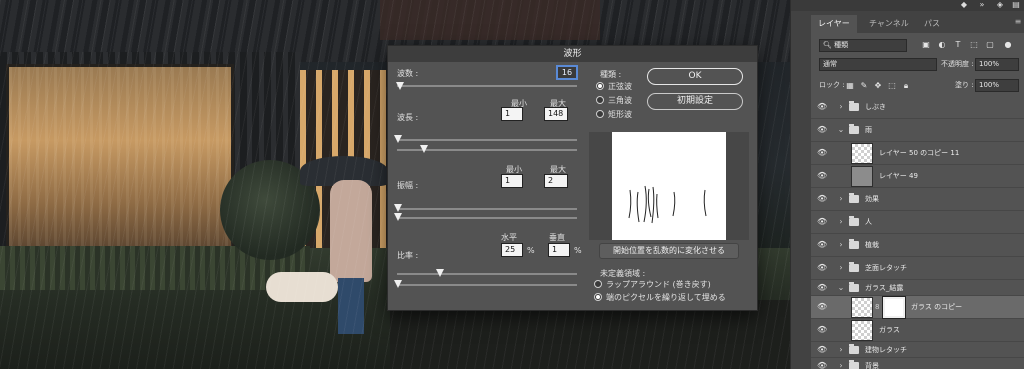 This screenshot has width=1024, height=369. I want to click on filter-smart-icon: ▢, so click(990, 45).